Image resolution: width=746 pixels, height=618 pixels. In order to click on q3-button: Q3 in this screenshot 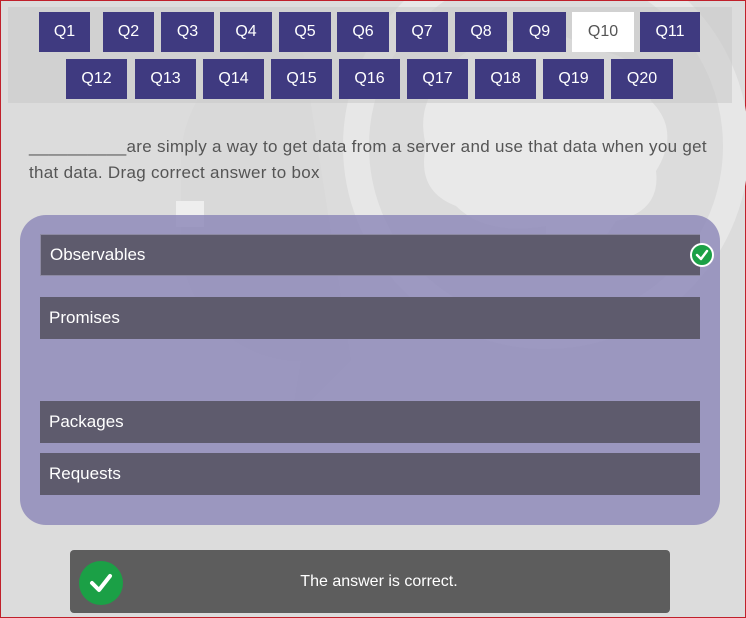, I will do `click(187, 32)`.